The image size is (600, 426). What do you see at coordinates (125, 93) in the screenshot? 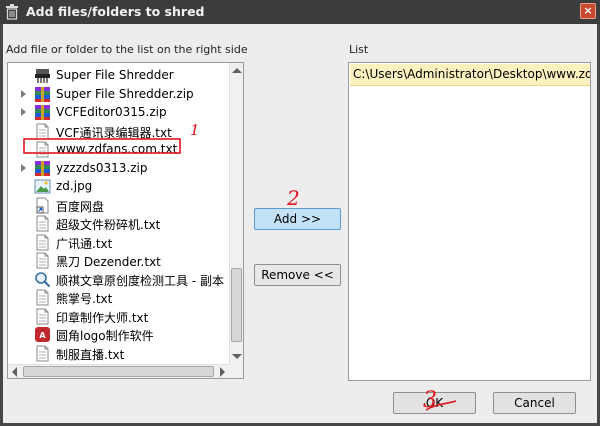
I see `tree-item-label: Super File Shredder.zip` at bounding box center [125, 93].